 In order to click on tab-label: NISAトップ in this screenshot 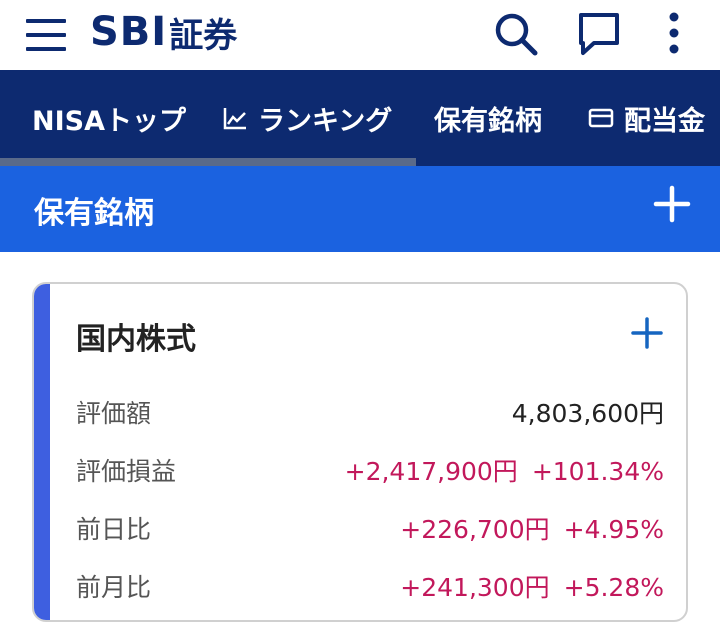, I will do `click(109, 121)`.